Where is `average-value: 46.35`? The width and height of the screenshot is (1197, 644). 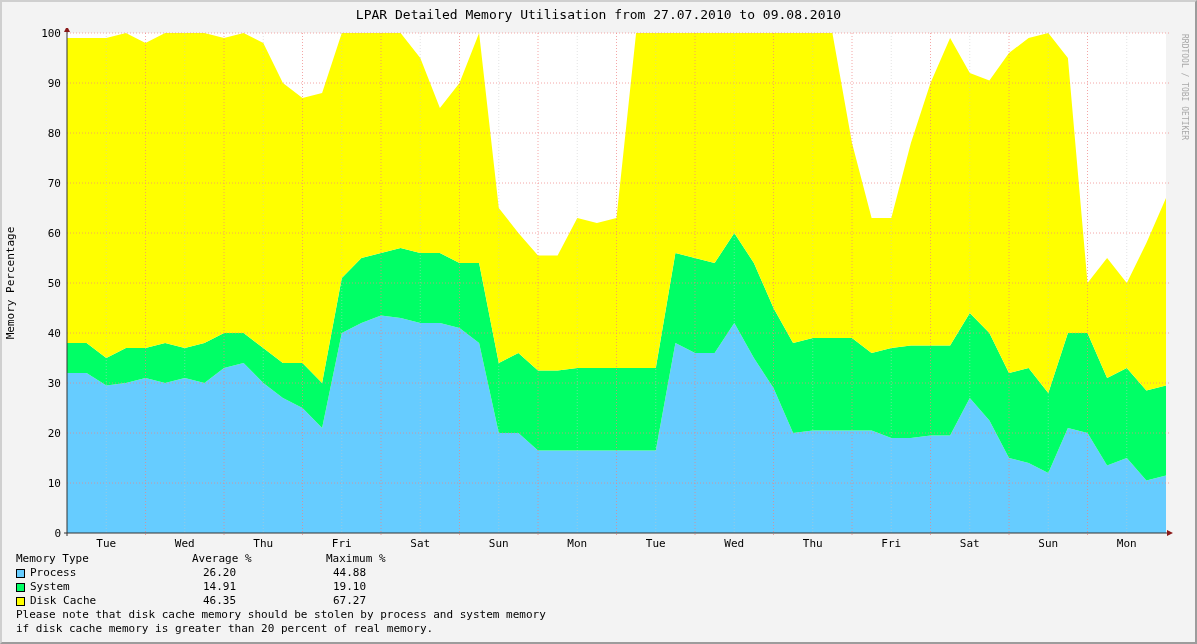 average-value: 46.35 is located at coordinates (220, 601).